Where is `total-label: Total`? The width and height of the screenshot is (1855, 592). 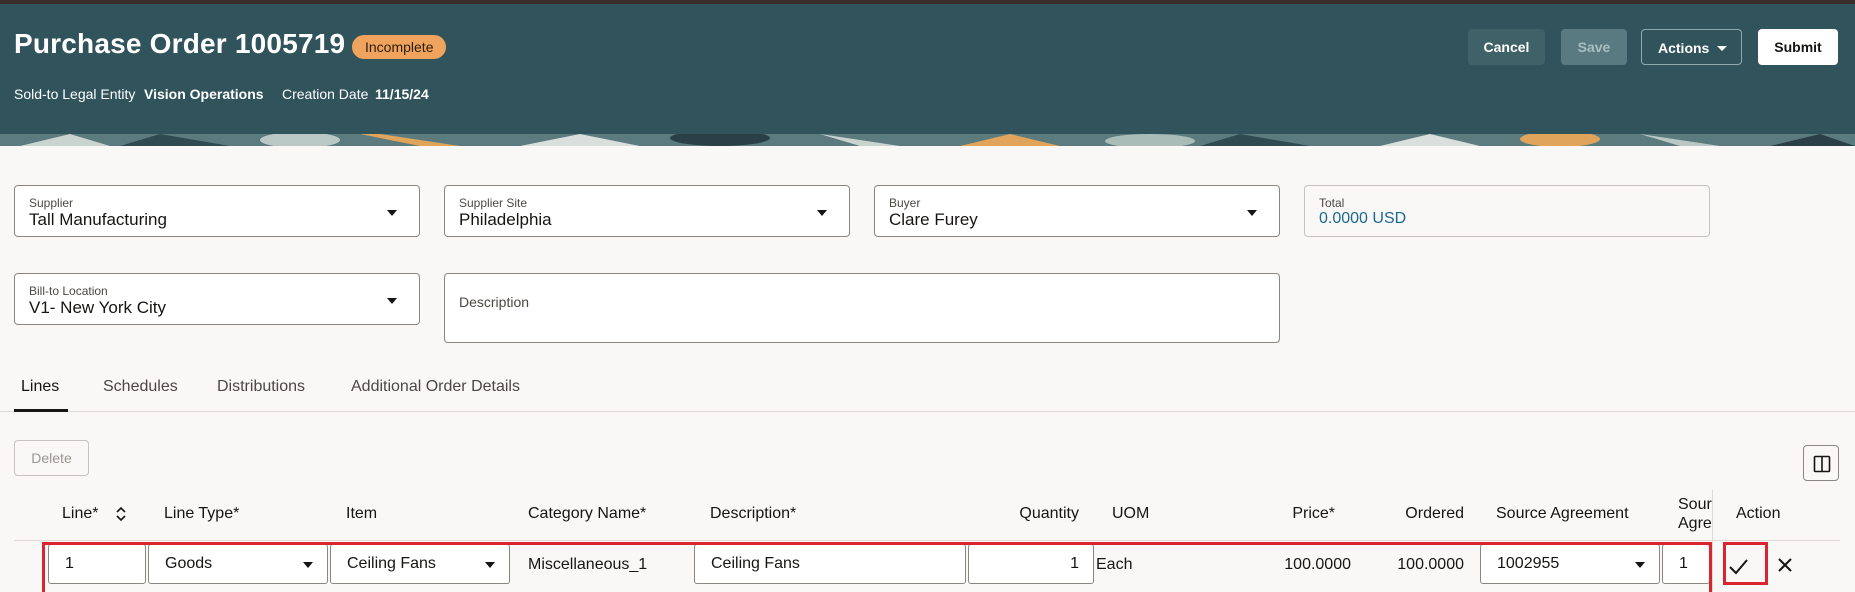 total-label: Total is located at coordinates (1332, 203).